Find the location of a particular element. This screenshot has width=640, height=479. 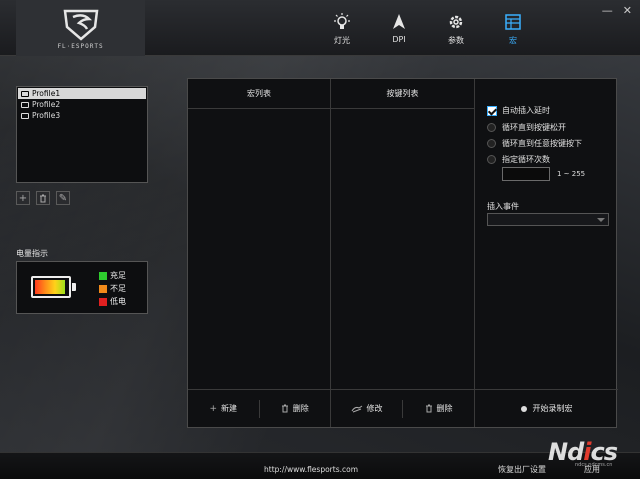

start-record-label: 开始录制宏 is located at coordinates (552, 408).